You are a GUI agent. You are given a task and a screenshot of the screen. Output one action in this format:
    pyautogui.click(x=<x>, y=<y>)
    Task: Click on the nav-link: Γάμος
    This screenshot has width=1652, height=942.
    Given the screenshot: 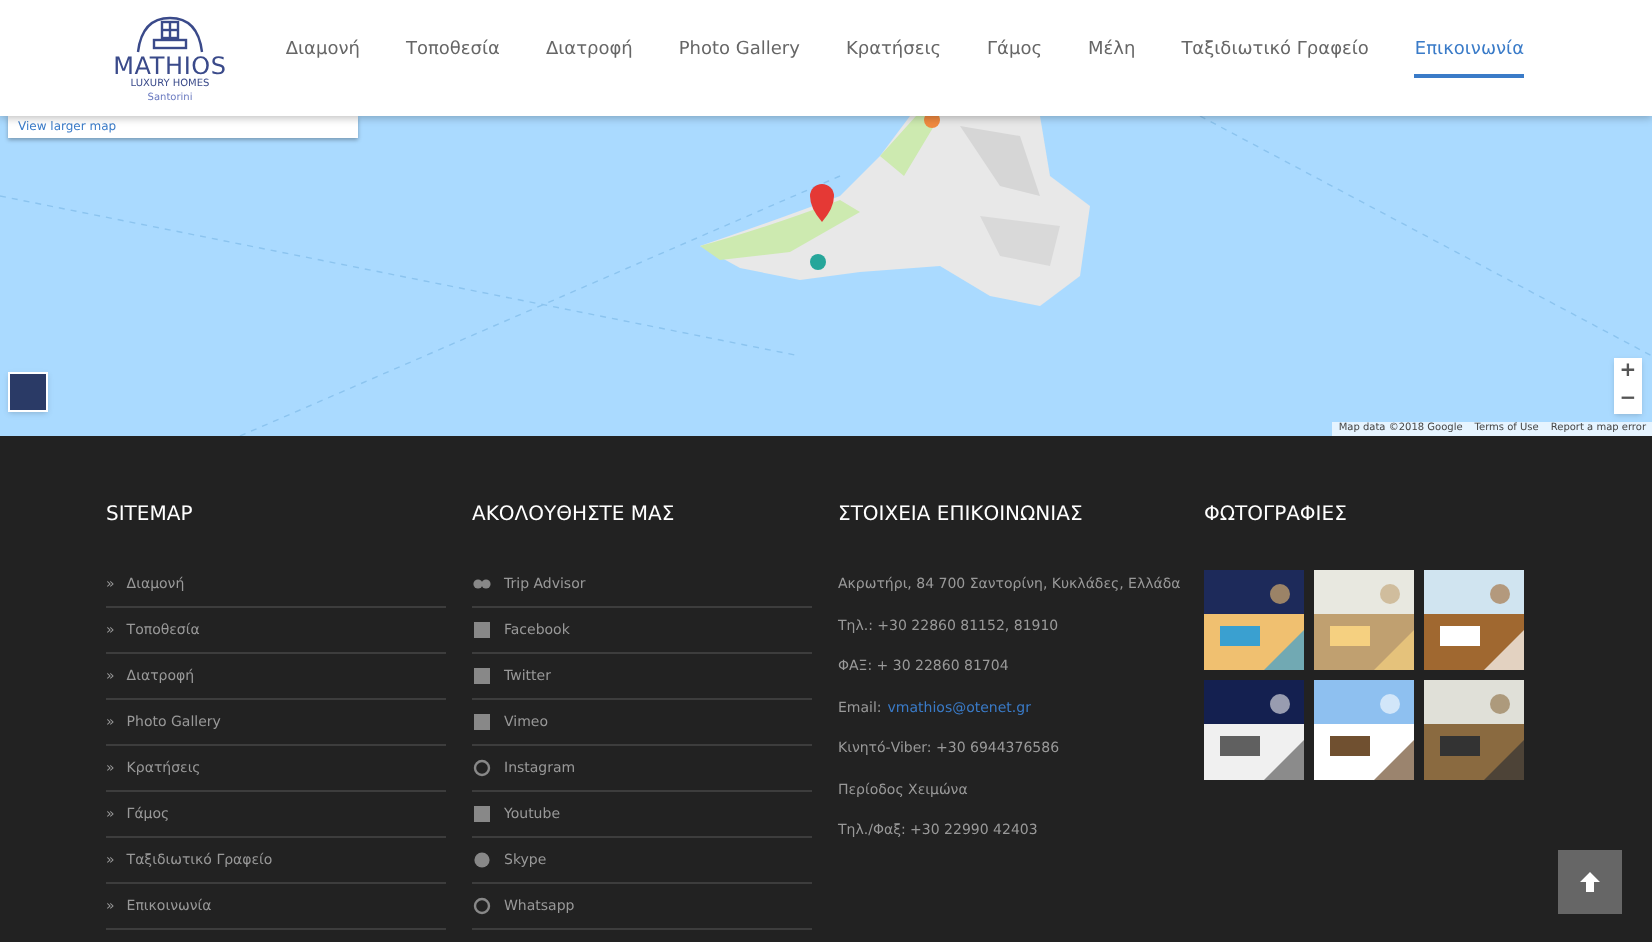 What is the action you would take?
    pyautogui.click(x=1015, y=58)
    